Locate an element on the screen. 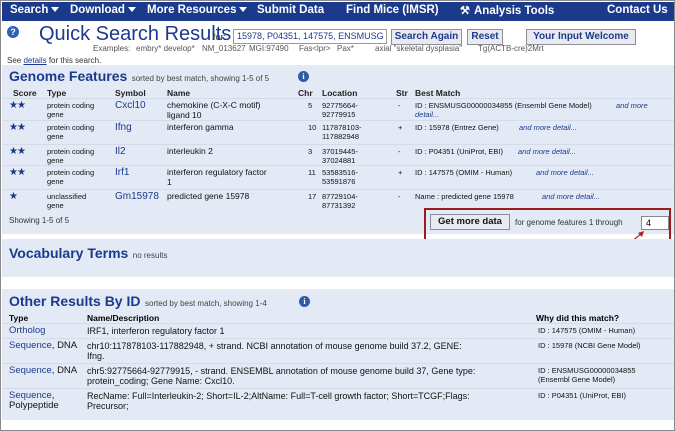 This screenshot has width=675, height=431. details-link: details is located at coordinates (34, 60).